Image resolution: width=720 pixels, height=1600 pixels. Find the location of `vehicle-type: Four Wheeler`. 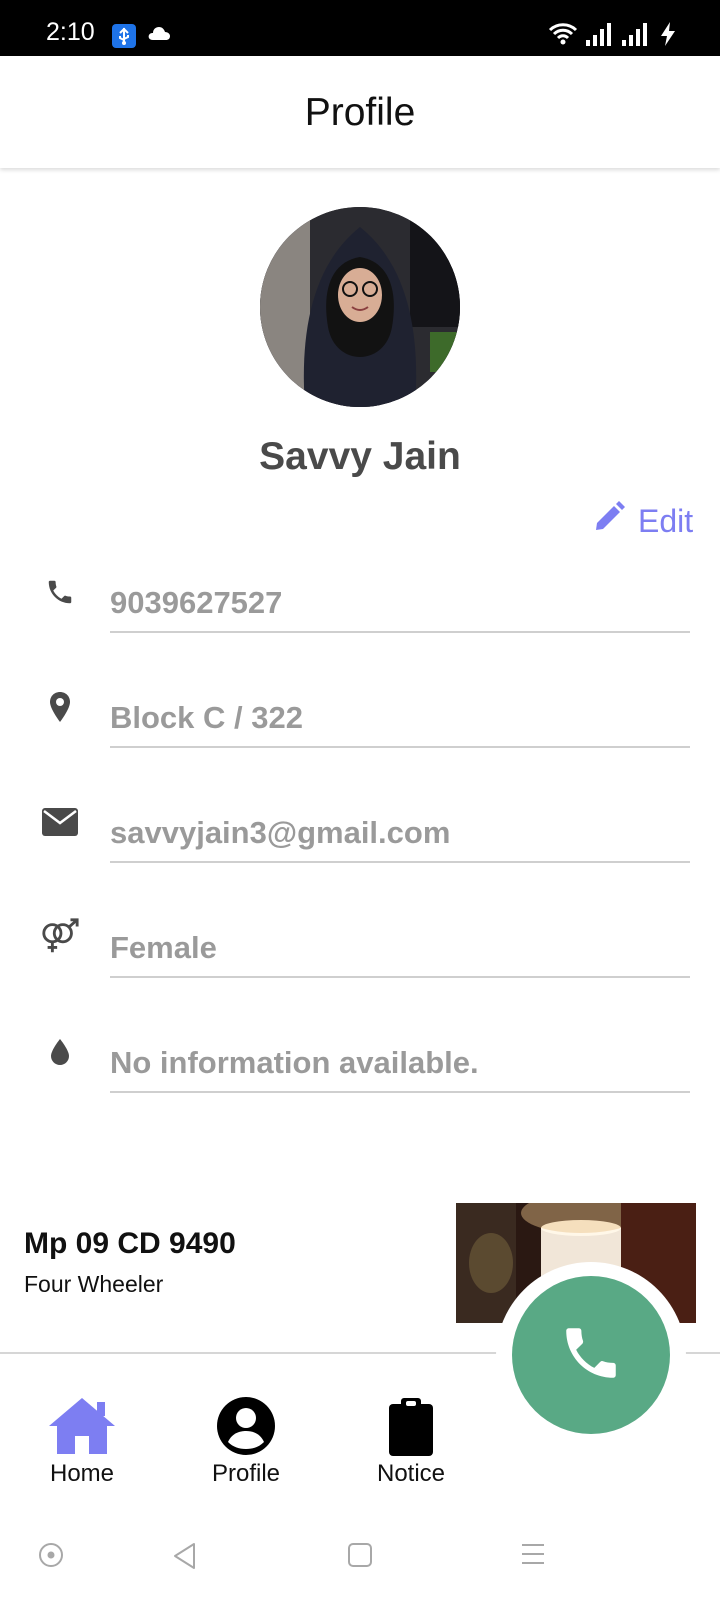

vehicle-type: Four Wheeler is located at coordinates (94, 1284).